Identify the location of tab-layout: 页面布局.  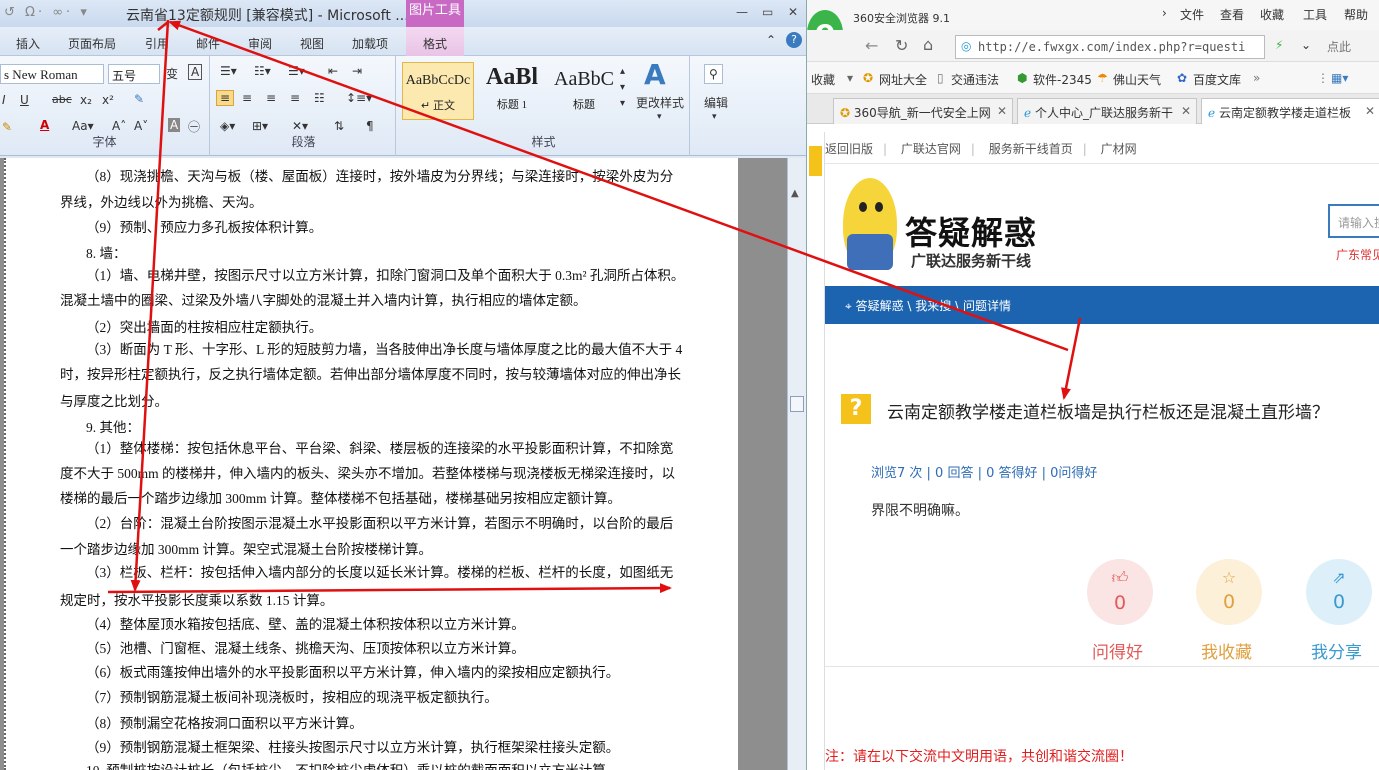
(92, 43).